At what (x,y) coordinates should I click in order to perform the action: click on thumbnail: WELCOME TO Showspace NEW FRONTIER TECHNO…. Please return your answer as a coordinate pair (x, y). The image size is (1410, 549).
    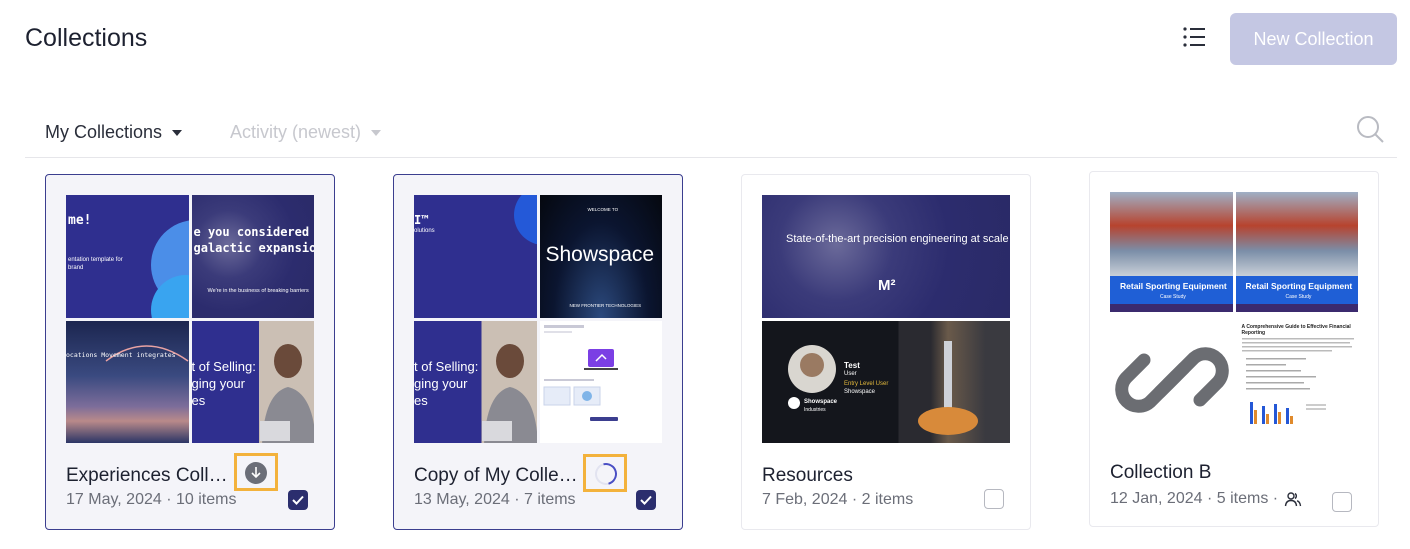
    Looking at the image, I should click on (600, 256).